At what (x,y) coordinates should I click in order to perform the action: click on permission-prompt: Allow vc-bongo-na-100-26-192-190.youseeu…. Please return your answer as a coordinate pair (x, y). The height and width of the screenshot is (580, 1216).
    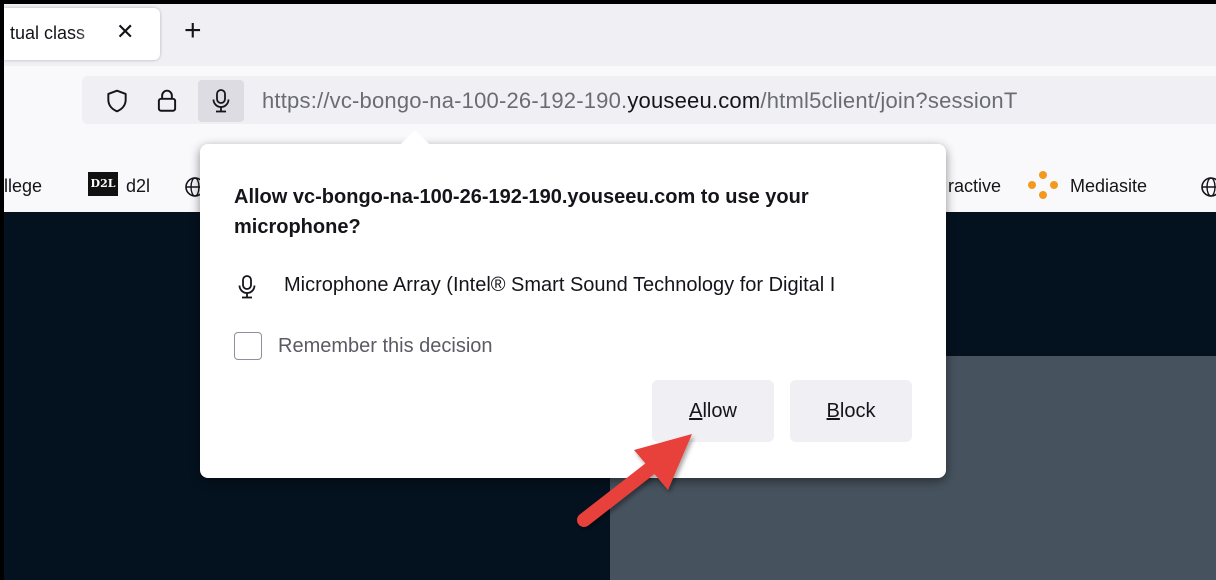
    Looking at the image, I should click on (521, 212).